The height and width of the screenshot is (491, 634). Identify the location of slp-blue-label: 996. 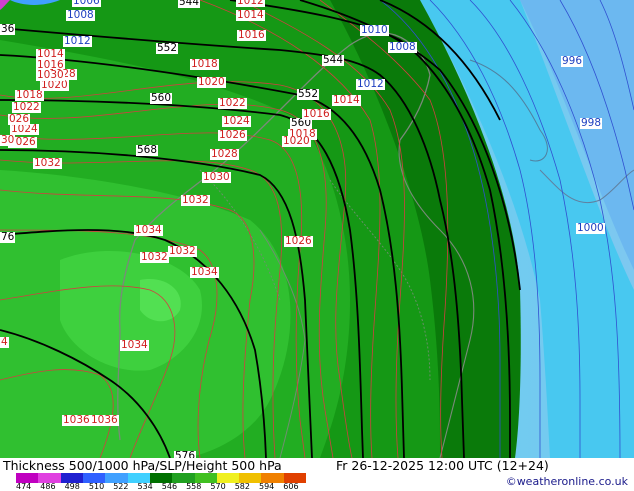
(572, 61).